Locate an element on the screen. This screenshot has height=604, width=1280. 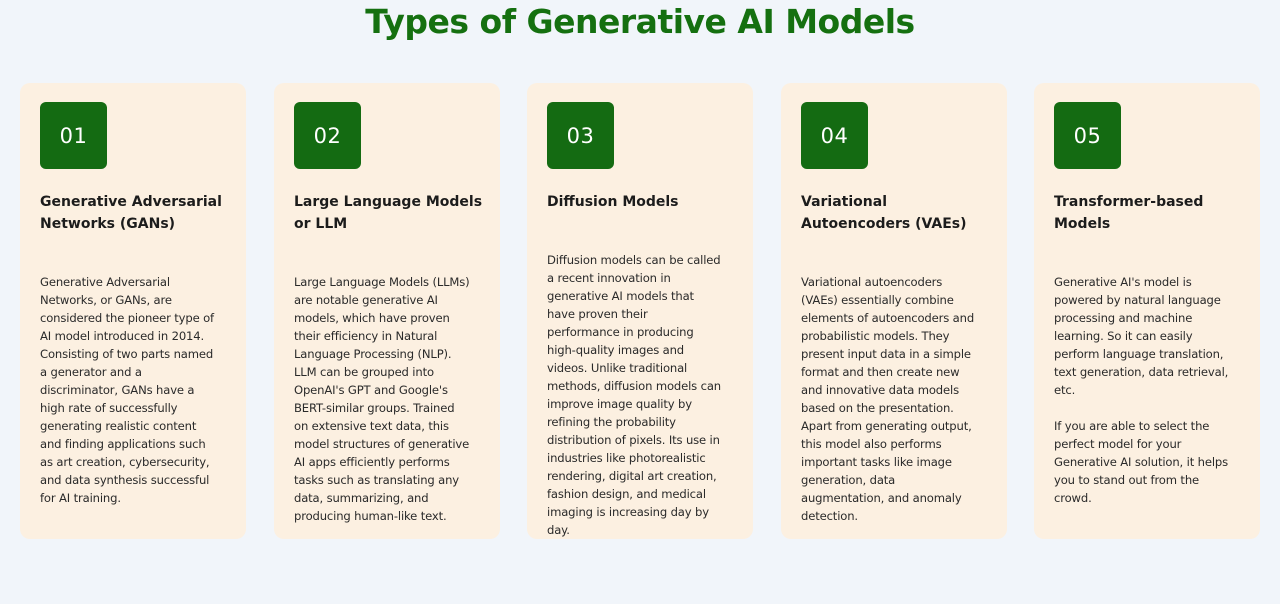
card-heading: Transformer-based Models is located at coordinates (1129, 213).